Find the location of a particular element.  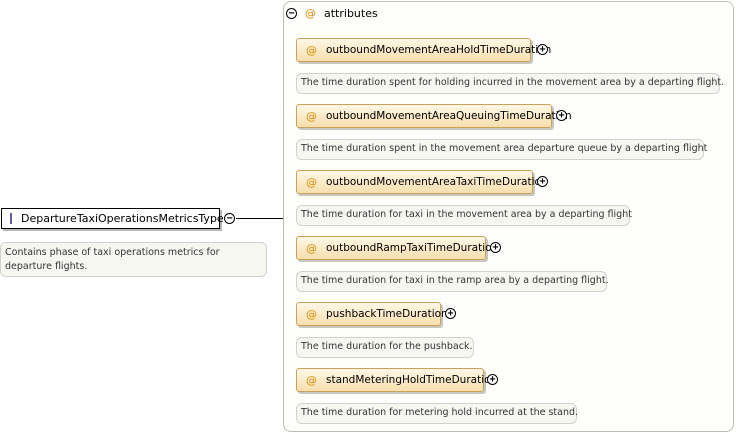

attribute-node: @ outboundMovementAreaHoldTimeDuration is located at coordinates (423, 50).